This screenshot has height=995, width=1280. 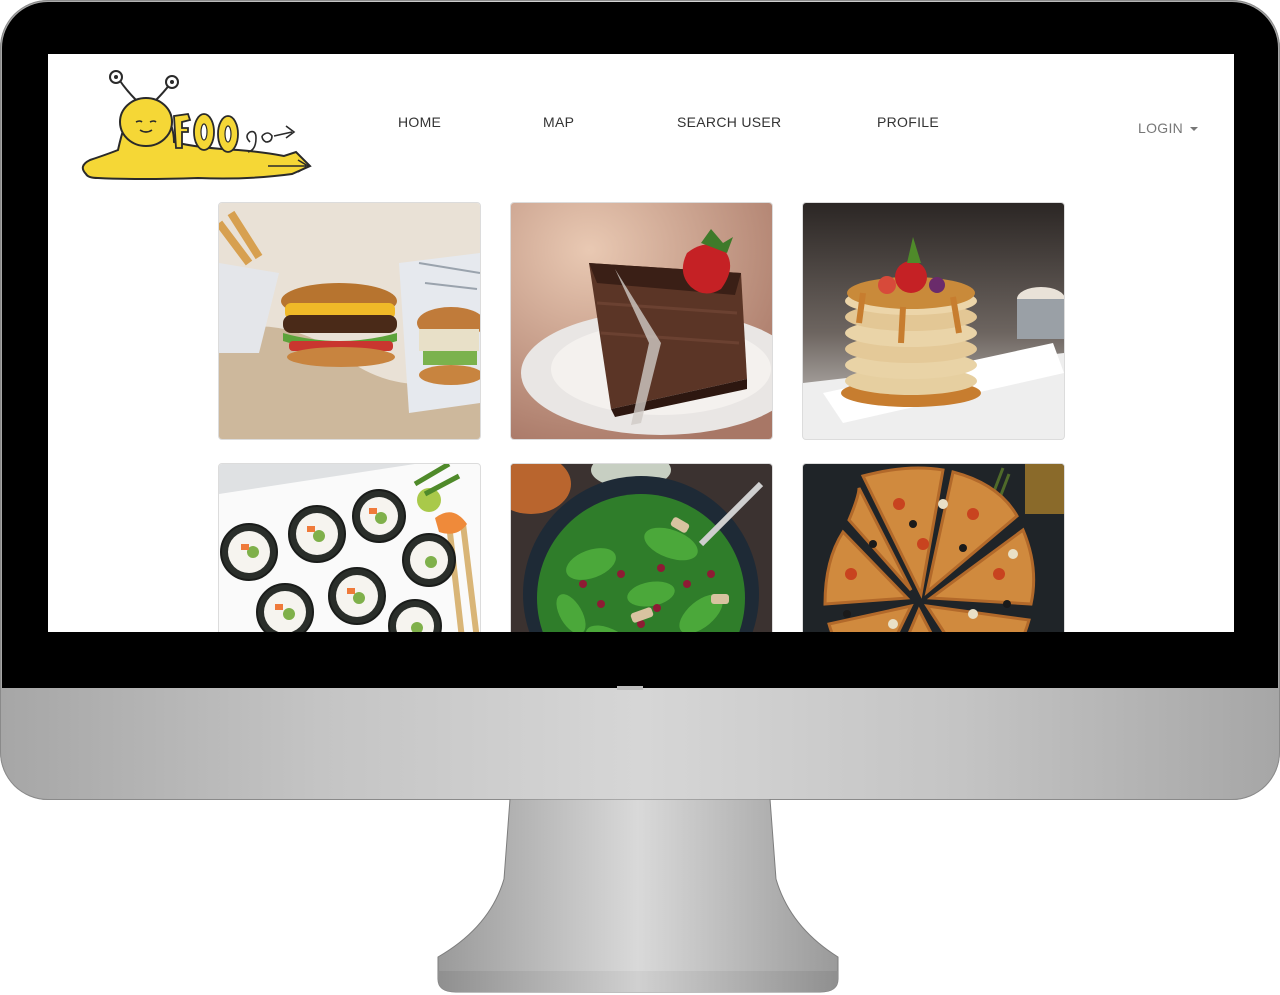 I want to click on gallery-item-salad, so click(x=641, y=547).